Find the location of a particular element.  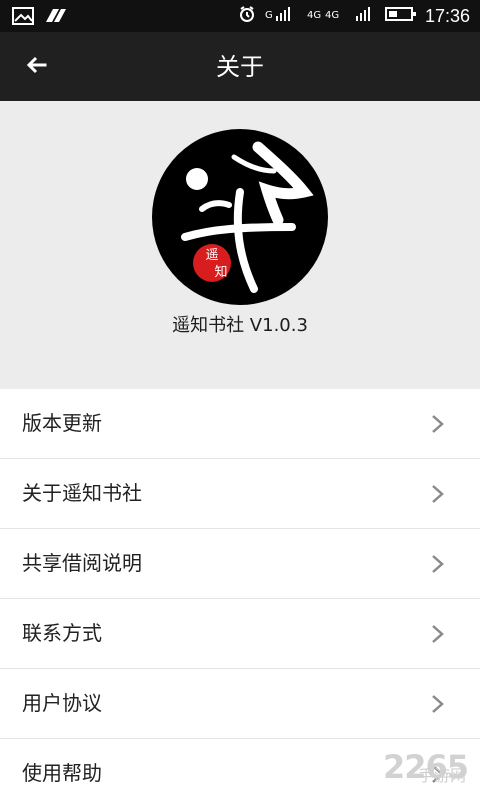

status-time: 17:36 is located at coordinates (447, 16).